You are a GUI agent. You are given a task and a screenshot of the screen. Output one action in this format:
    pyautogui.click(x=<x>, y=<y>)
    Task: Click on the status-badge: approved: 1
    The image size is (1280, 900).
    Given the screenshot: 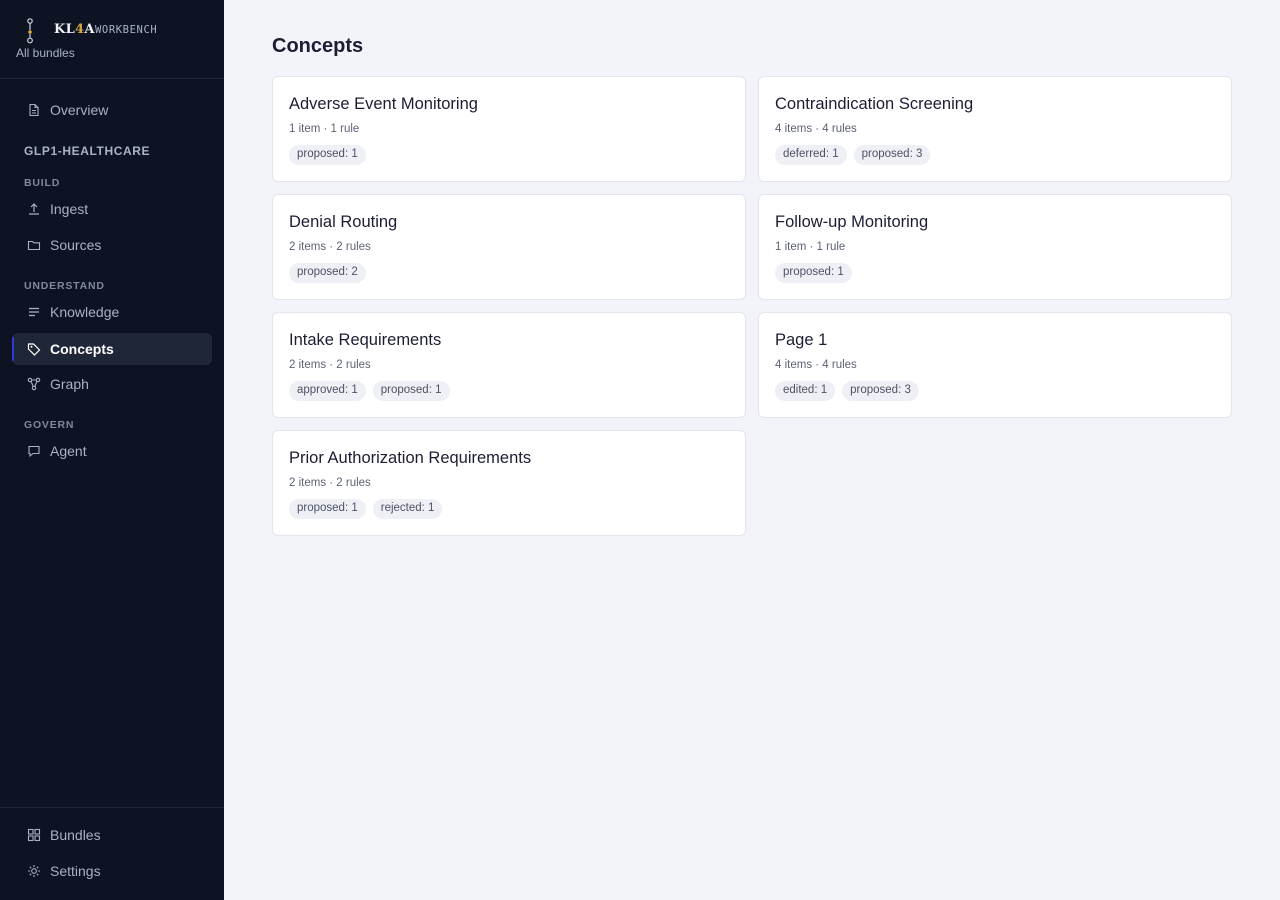 What is the action you would take?
    pyautogui.click(x=327, y=391)
    